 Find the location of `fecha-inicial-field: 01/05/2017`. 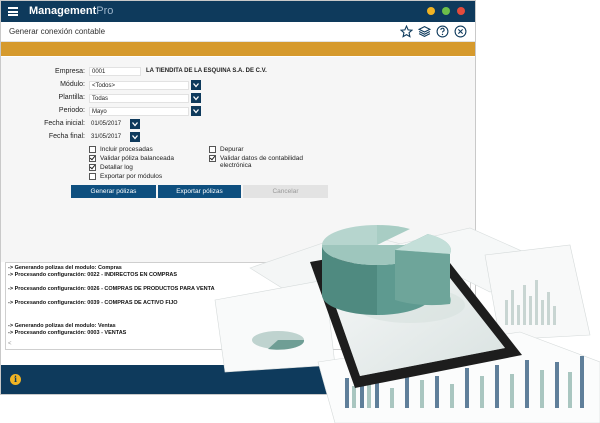

fecha-inicial-field: 01/05/2017 is located at coordinates (108, 124).